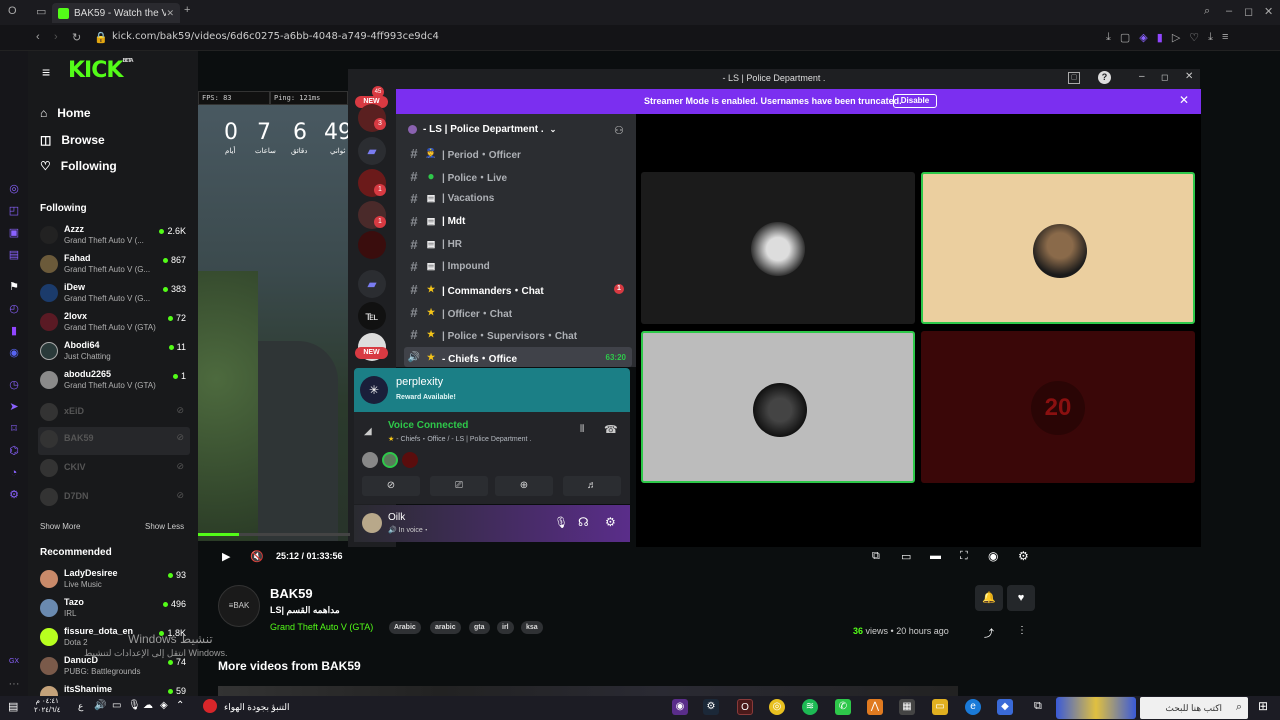 The height and width of the screenshot is (720, 1280). I want to click on search-tabs-icon: ⌕, so click(1207, 11).